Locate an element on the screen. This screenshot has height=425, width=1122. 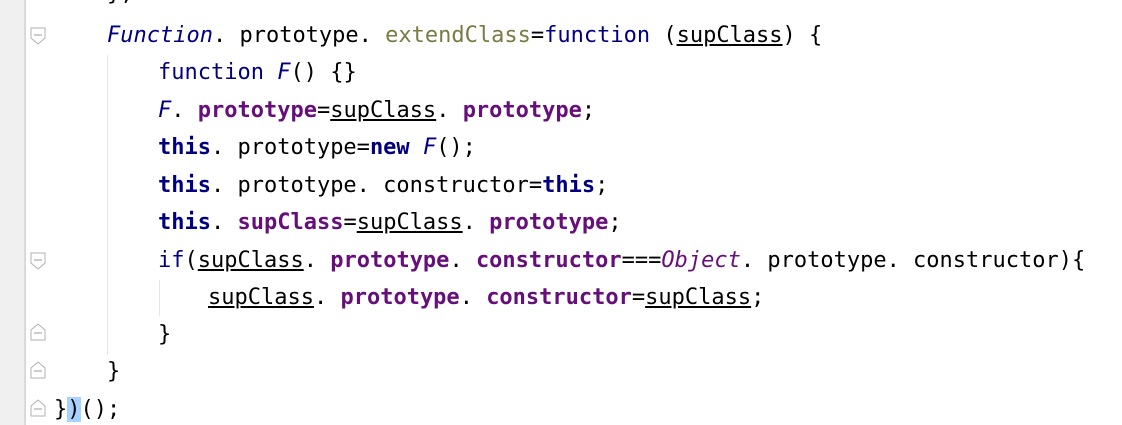
code-line: })(); is located at coordinates (87, 408).